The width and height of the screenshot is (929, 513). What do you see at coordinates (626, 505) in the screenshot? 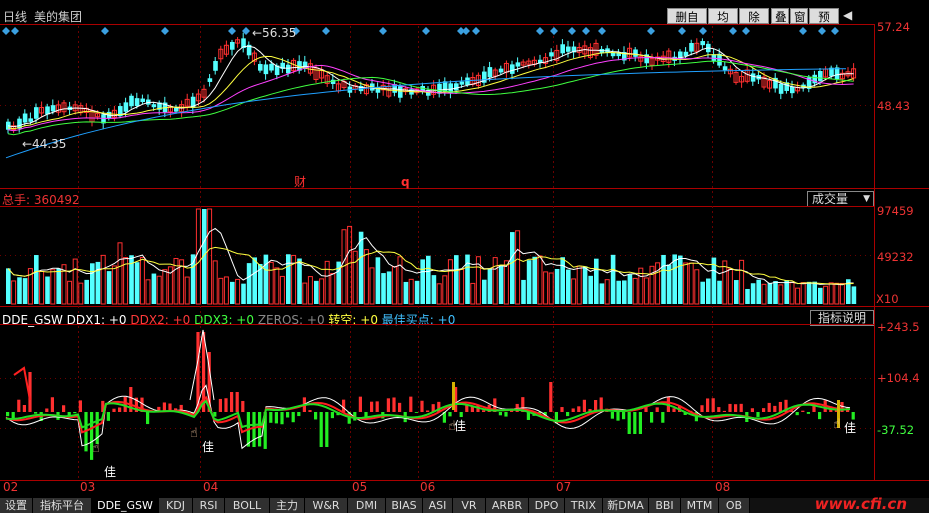
I see `tab--dma: 新DMA` at bounding box center [626, 505].